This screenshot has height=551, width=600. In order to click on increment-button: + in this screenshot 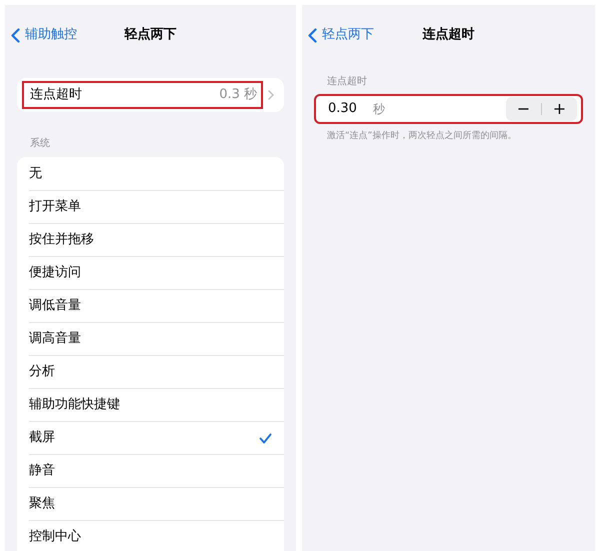, I will do `click(559, 109)`.